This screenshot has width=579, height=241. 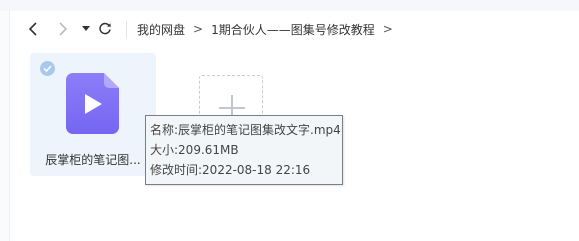 I want to click on caret-down-icon, so click(x=86, y=28).